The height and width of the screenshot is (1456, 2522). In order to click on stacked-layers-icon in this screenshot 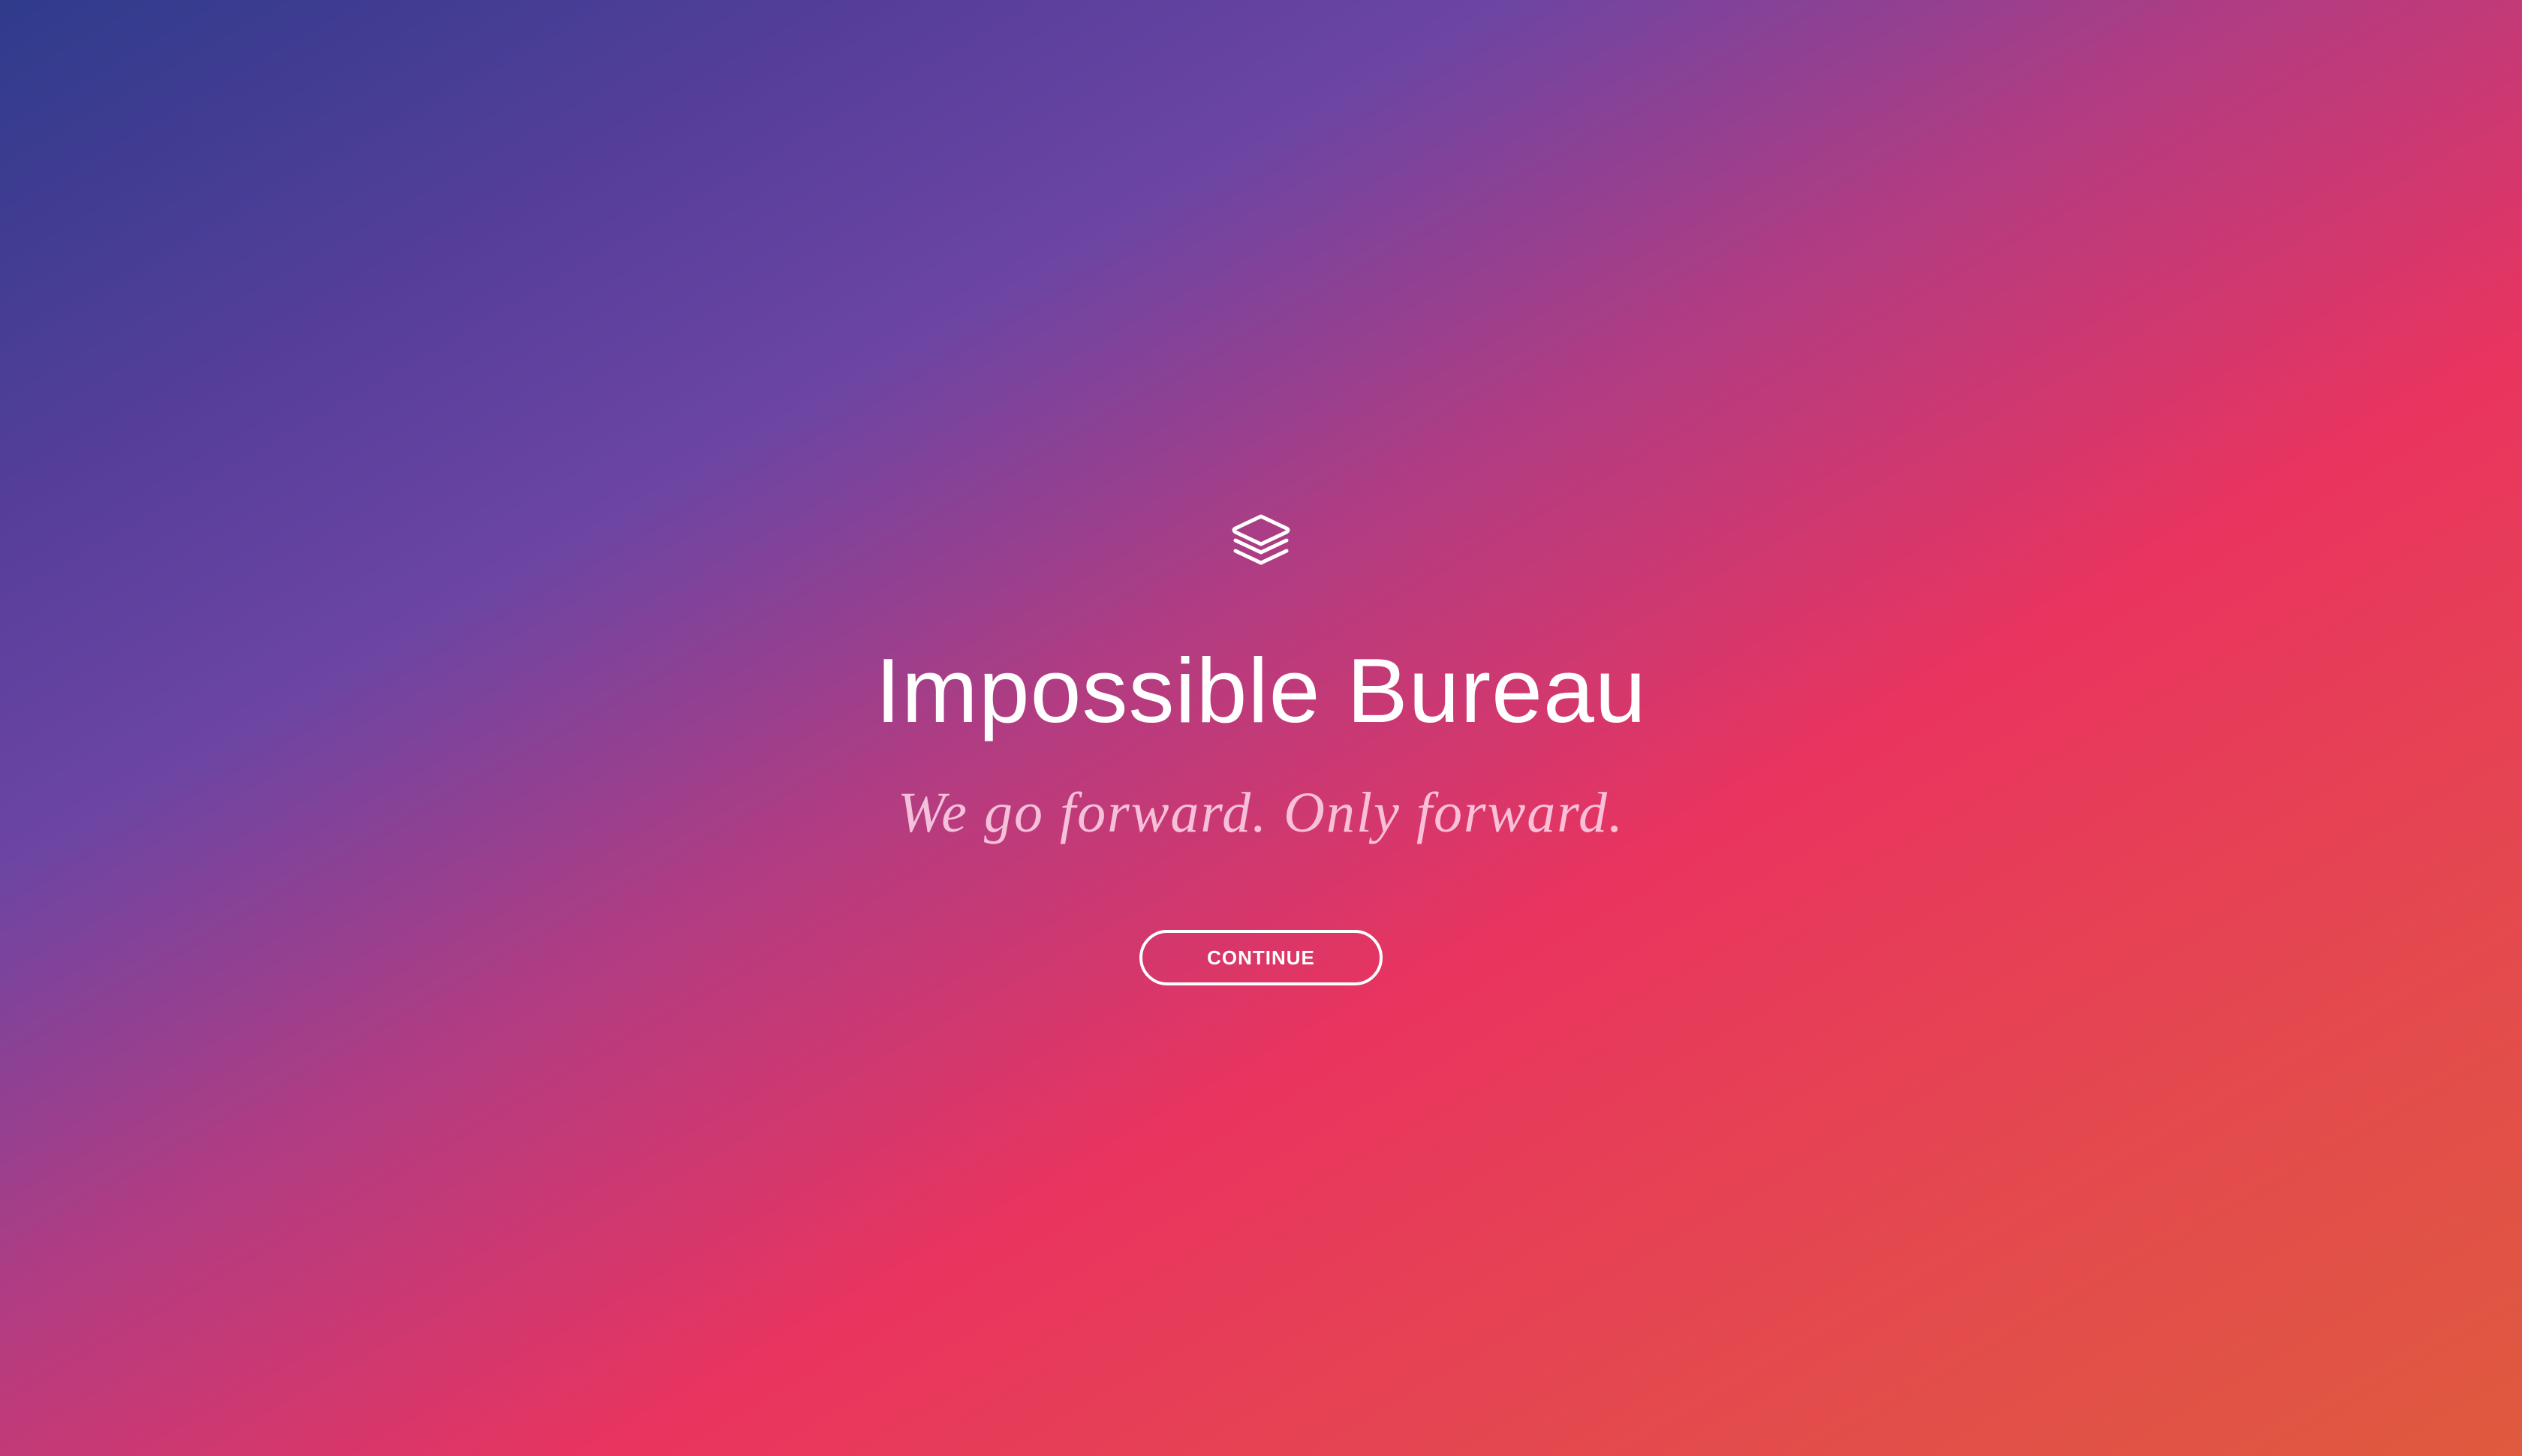, I will do `click(1261, 541)`.